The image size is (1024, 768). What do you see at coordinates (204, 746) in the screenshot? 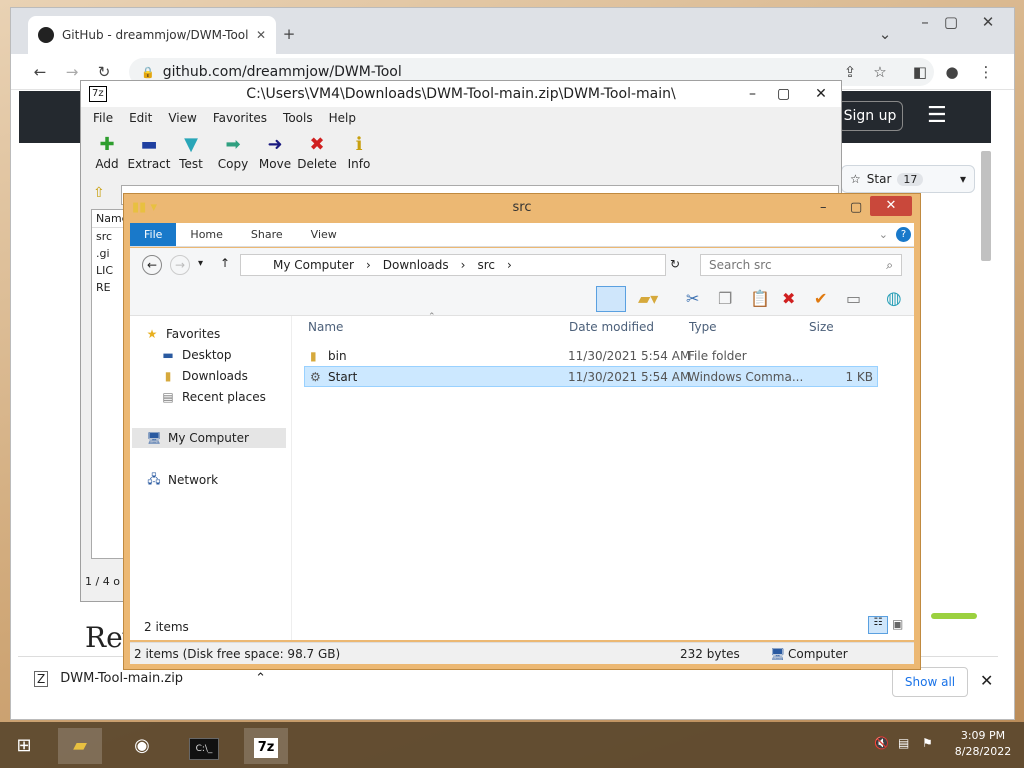
I see `cmd-icon: C:\_` at bounding box center [204, 746].